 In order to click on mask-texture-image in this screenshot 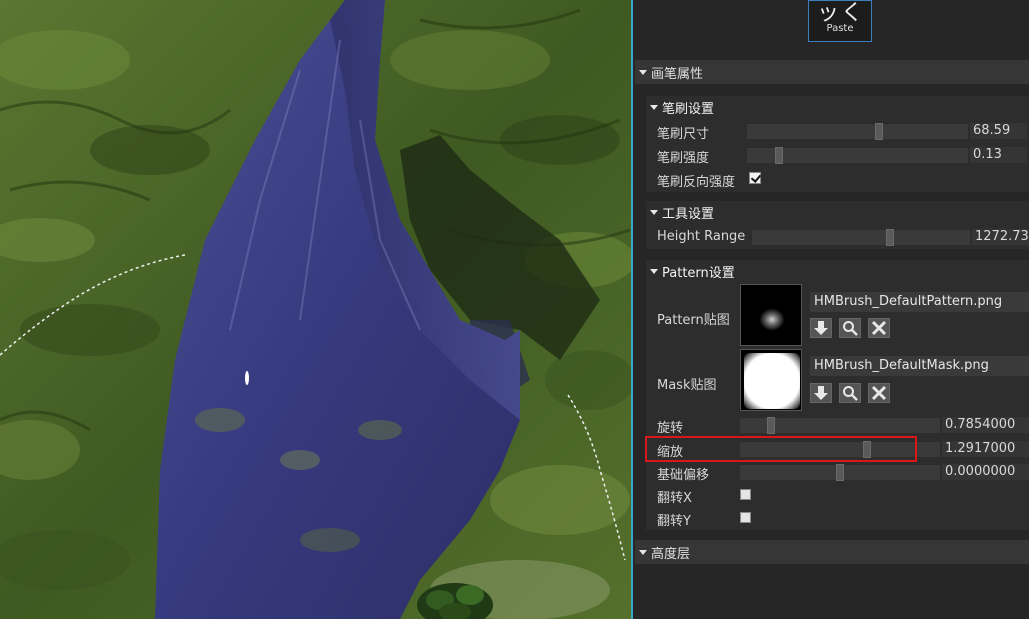, I will do `click(771, 380)`.